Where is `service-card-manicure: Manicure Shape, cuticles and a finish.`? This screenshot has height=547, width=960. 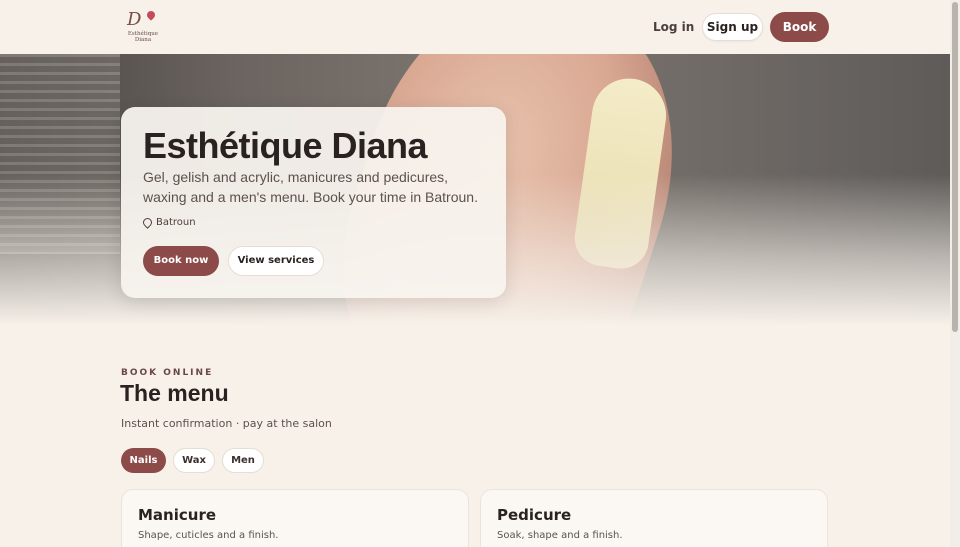
service-card-manicure: Manicure Shape, cuticles and a finish. is located at coordinates (295, 518).